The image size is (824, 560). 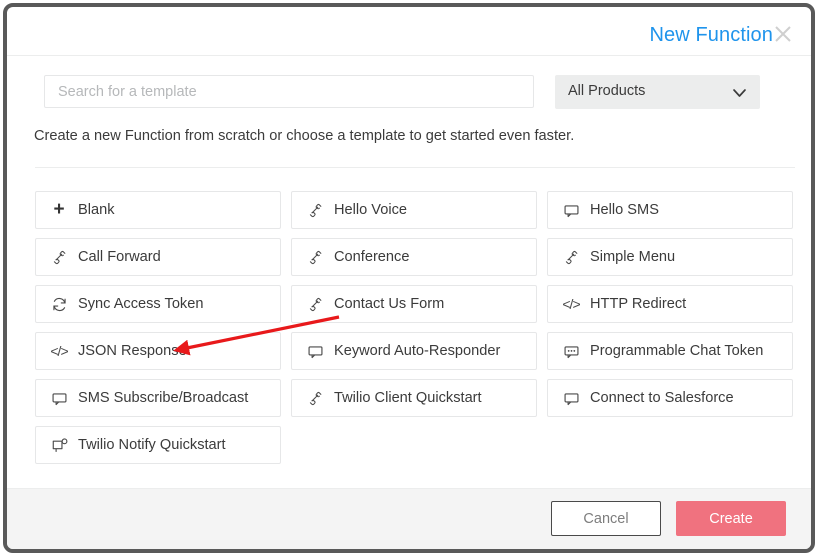 I want to click on filters-row: All Products, so click(x=409, y=87).